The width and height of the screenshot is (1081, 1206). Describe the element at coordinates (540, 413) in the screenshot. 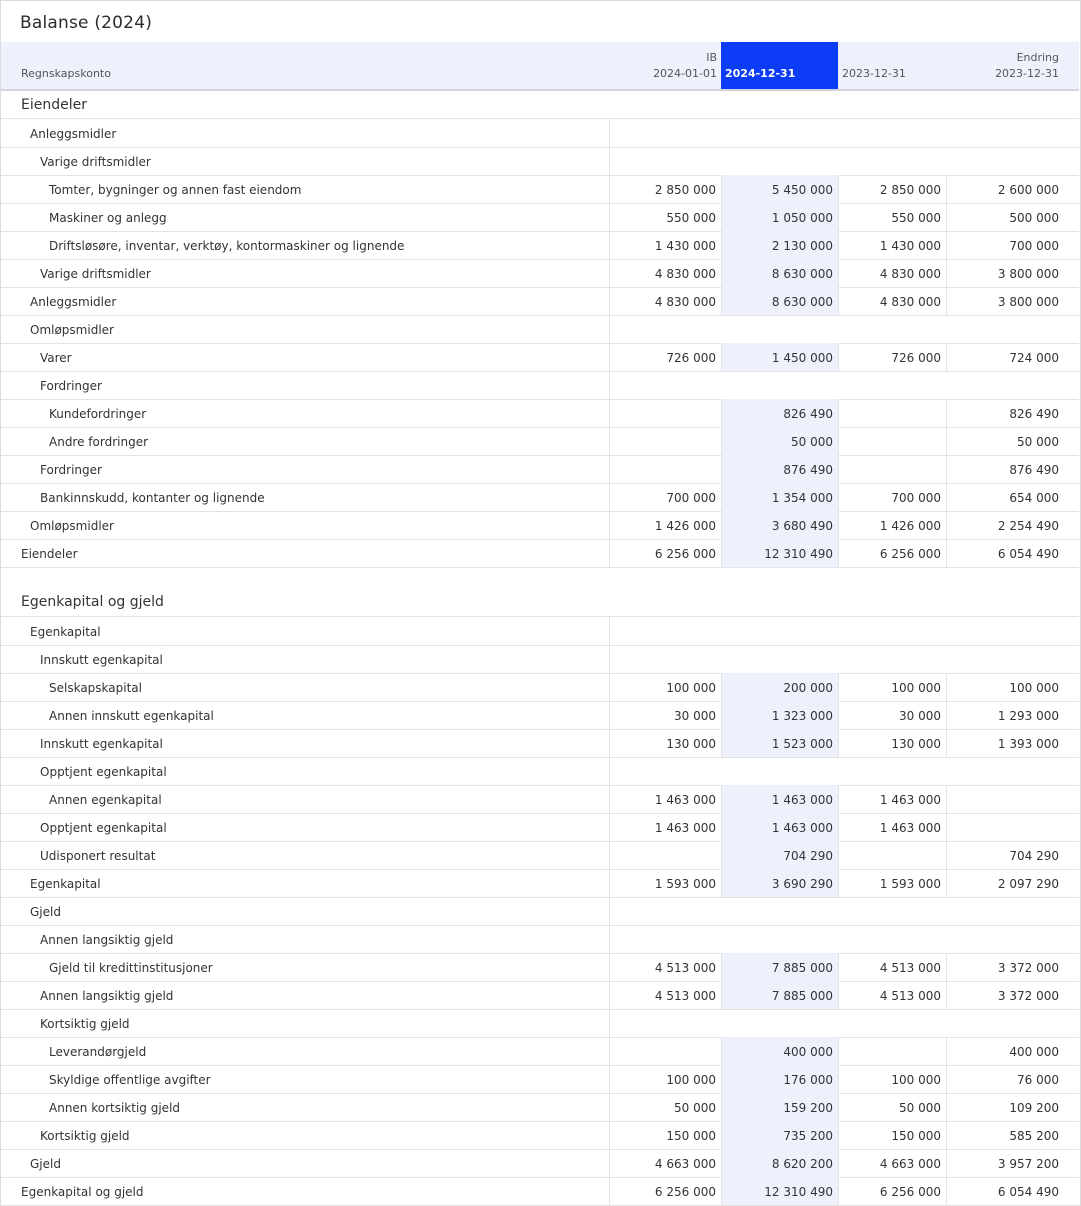

I see `table-row: Kundefordringer 826 490 826 490` at that location.